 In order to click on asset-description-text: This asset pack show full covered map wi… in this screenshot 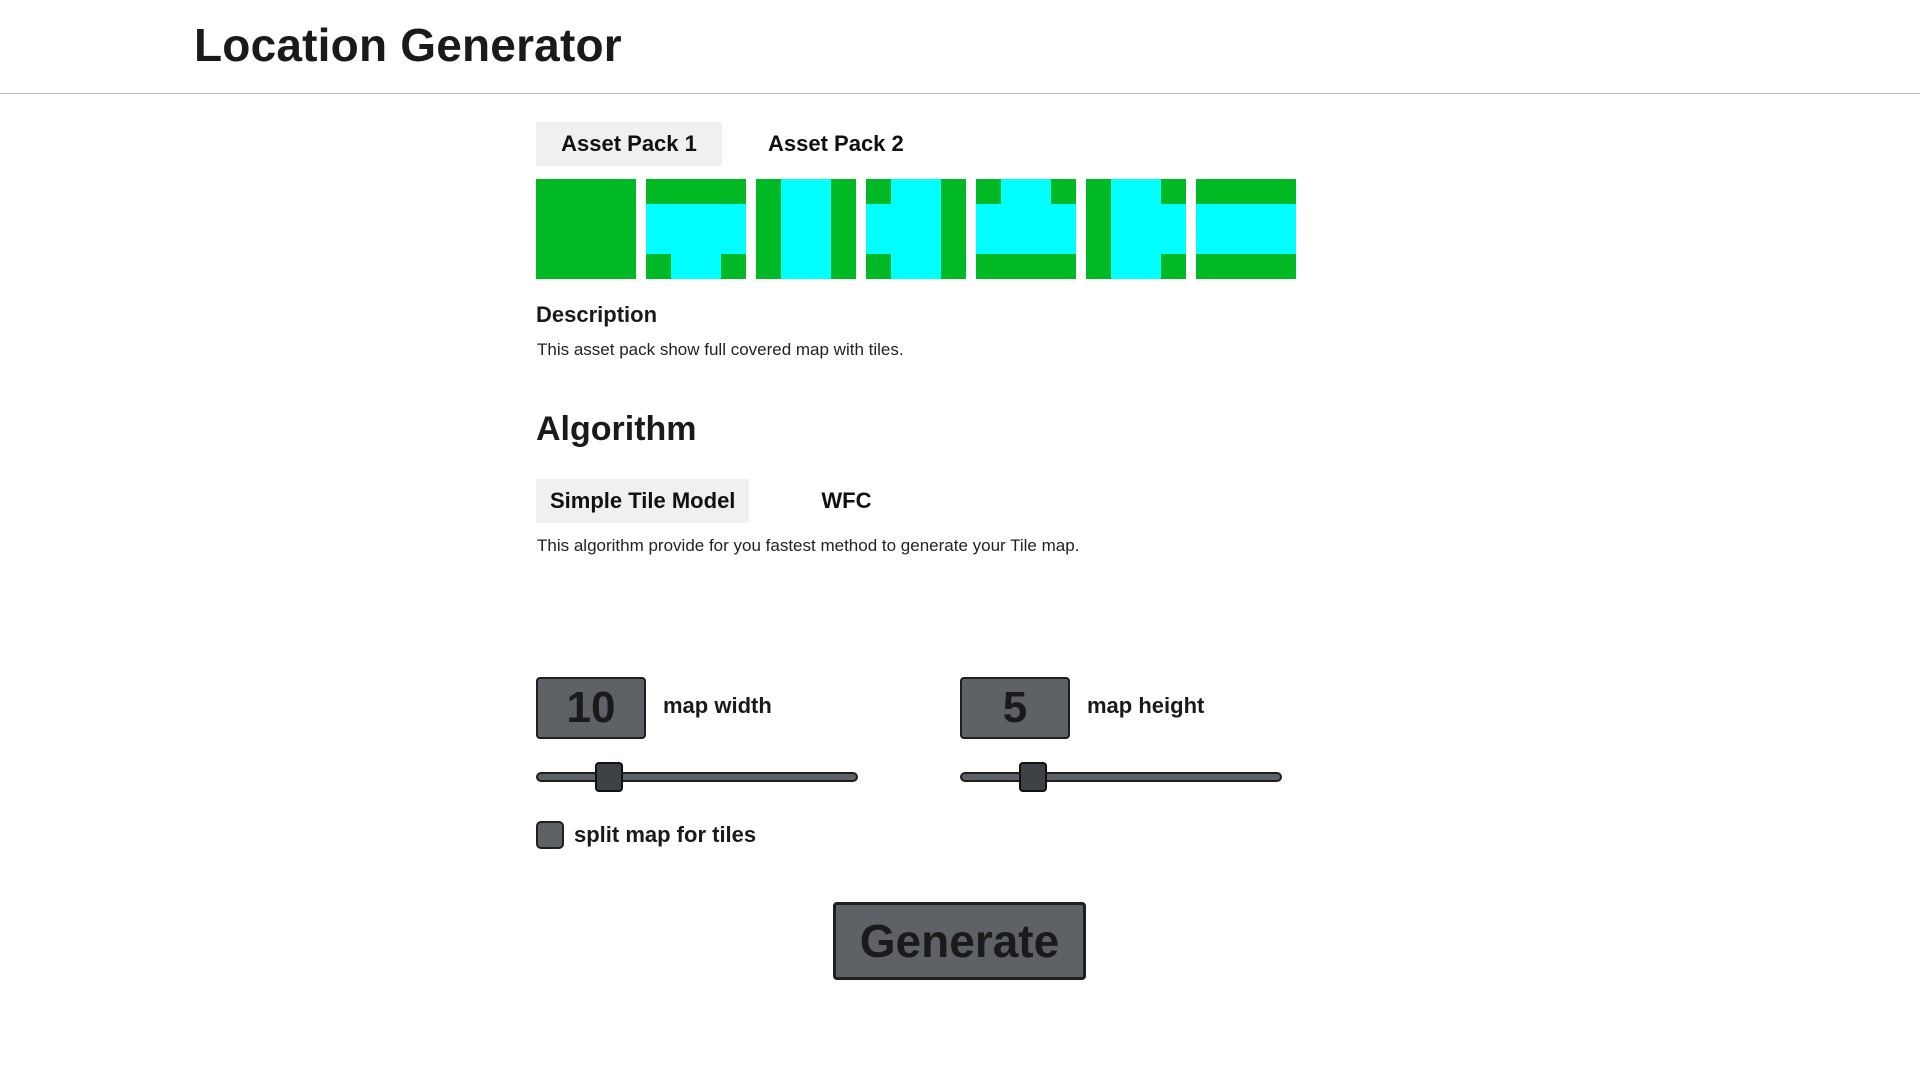, I will do `click(720, 349)`.